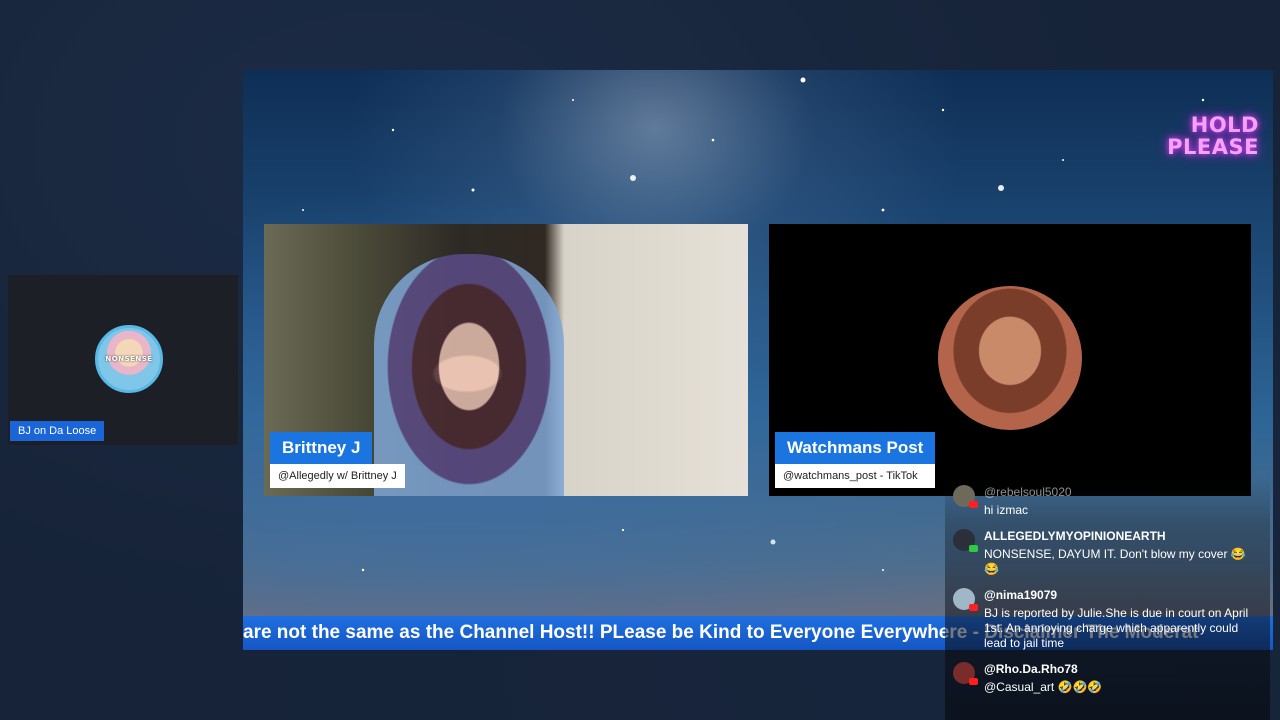 The image size is (1280, 720). What do you see at coordinates (337, 476) in the screenshot?
I see `guest-1-handle: @Allegedly w/ Brittney J` at bounding box center [337, 476].